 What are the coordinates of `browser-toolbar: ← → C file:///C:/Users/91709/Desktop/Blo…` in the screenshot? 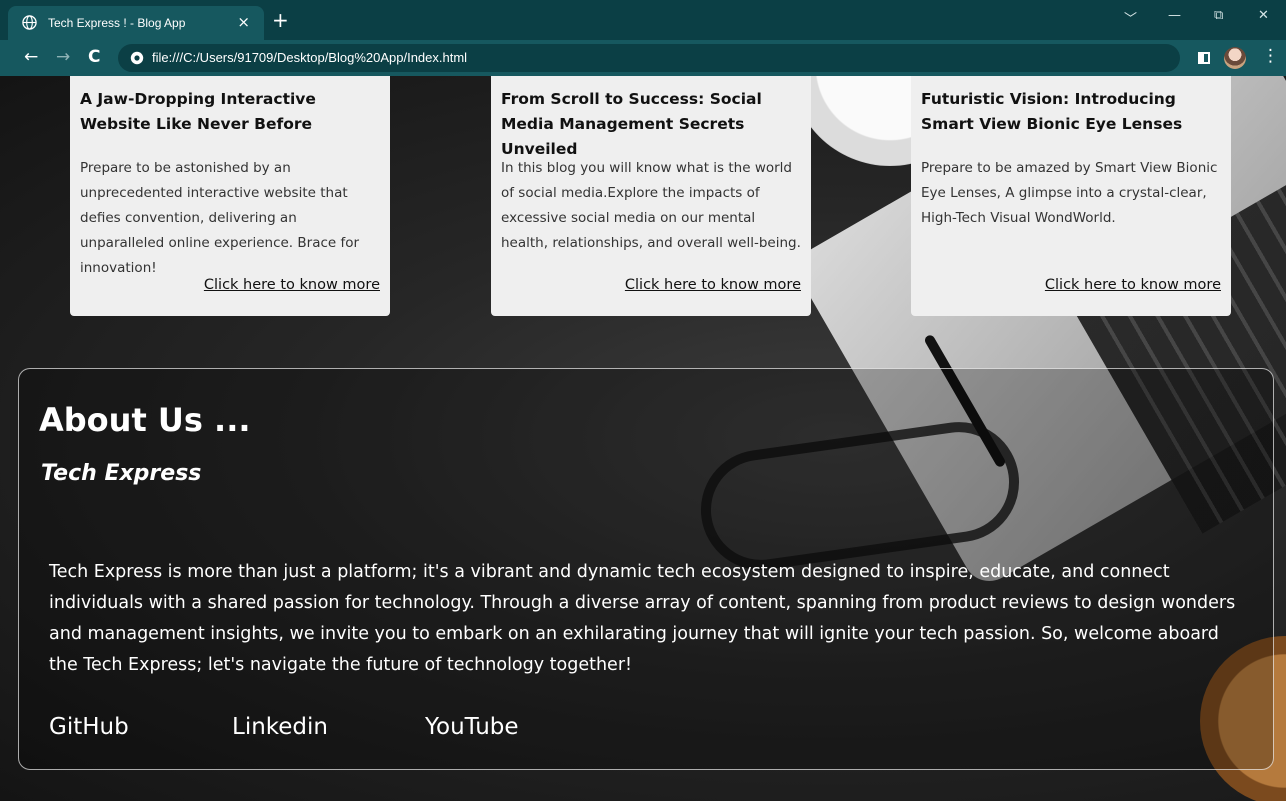 It's located at (643, 58).